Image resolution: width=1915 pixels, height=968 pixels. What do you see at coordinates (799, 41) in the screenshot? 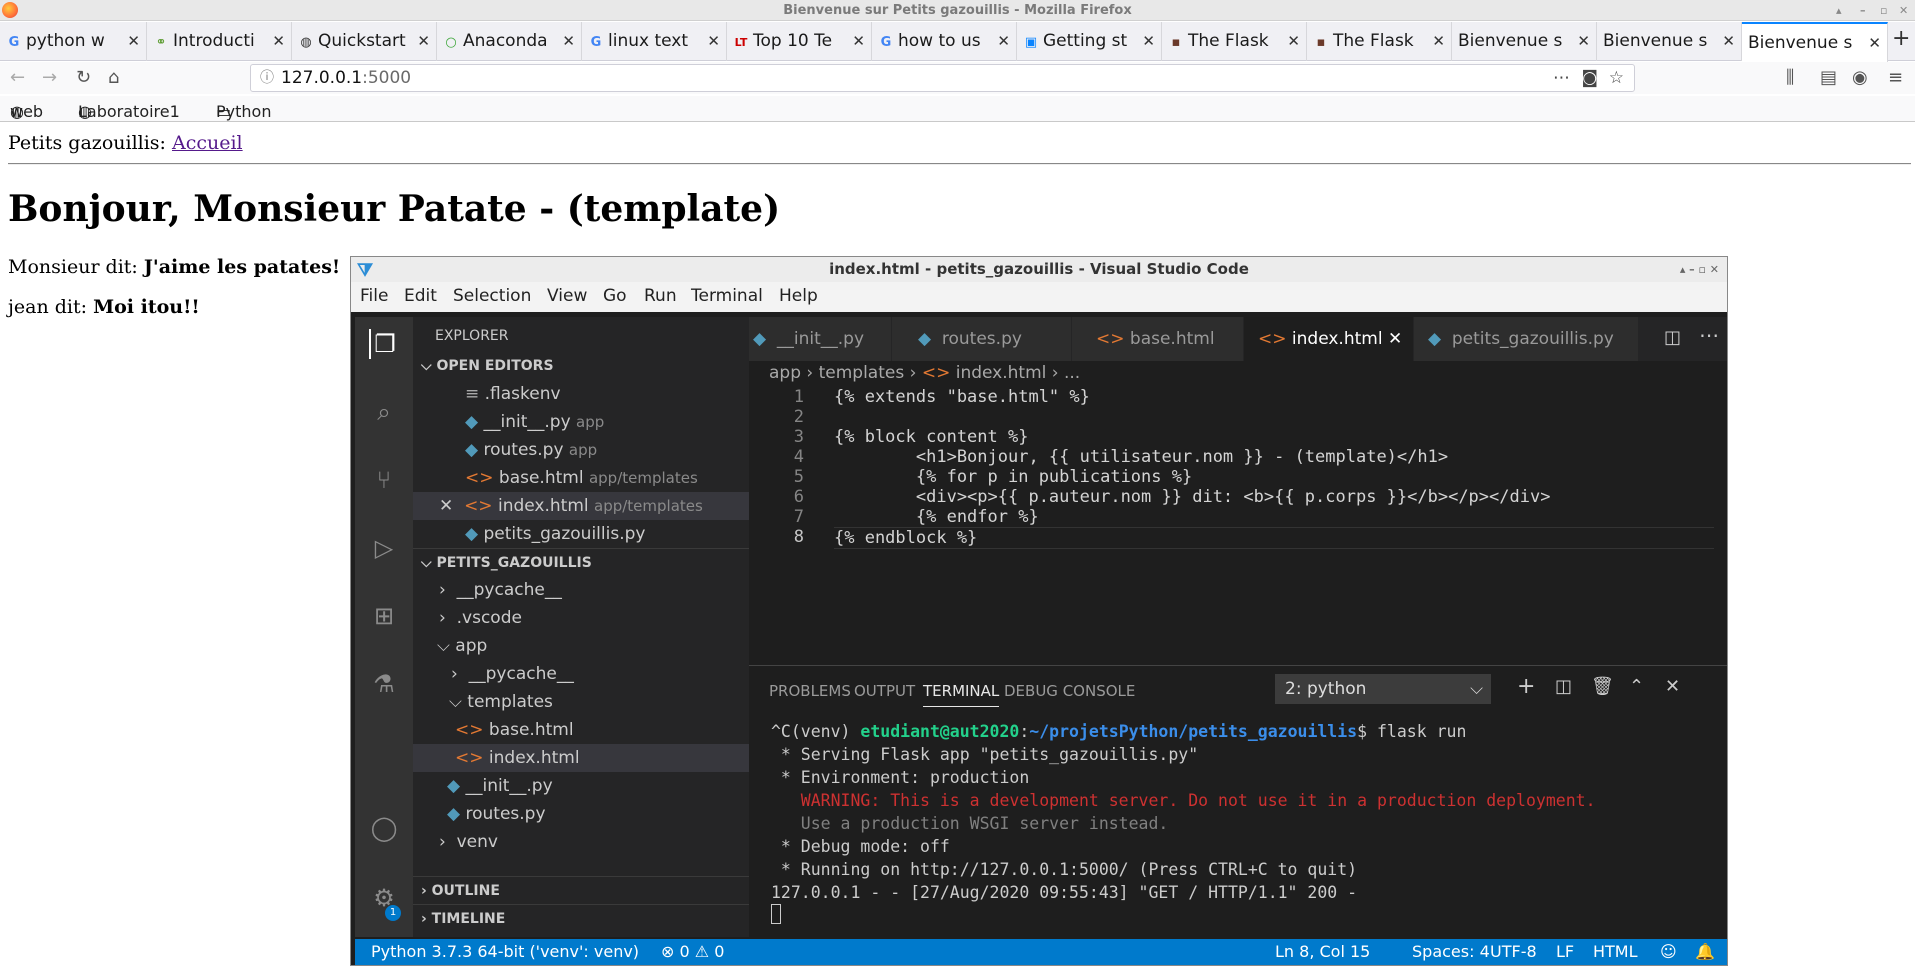
I see `browser-tab: LT Top 10 Te ✕` at bounding box center [799, 41].